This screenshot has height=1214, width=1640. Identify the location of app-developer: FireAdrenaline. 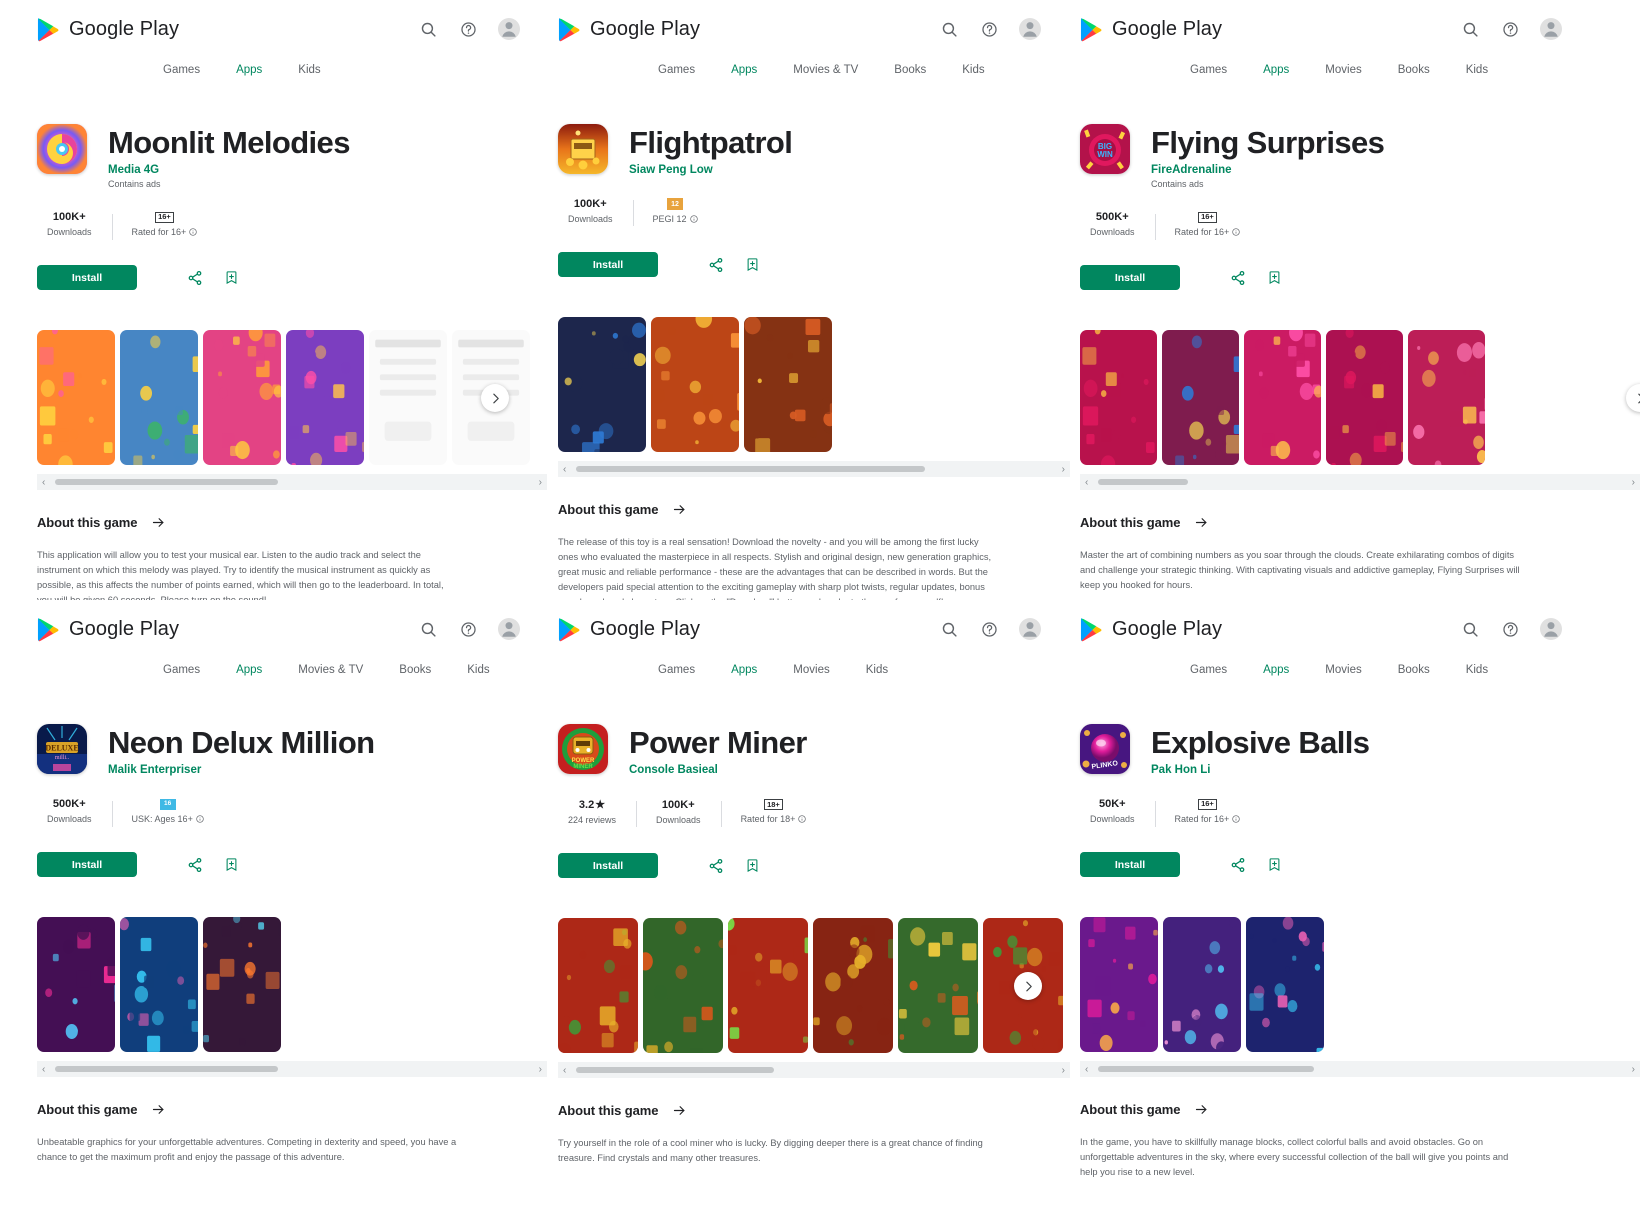
(1267, 170).